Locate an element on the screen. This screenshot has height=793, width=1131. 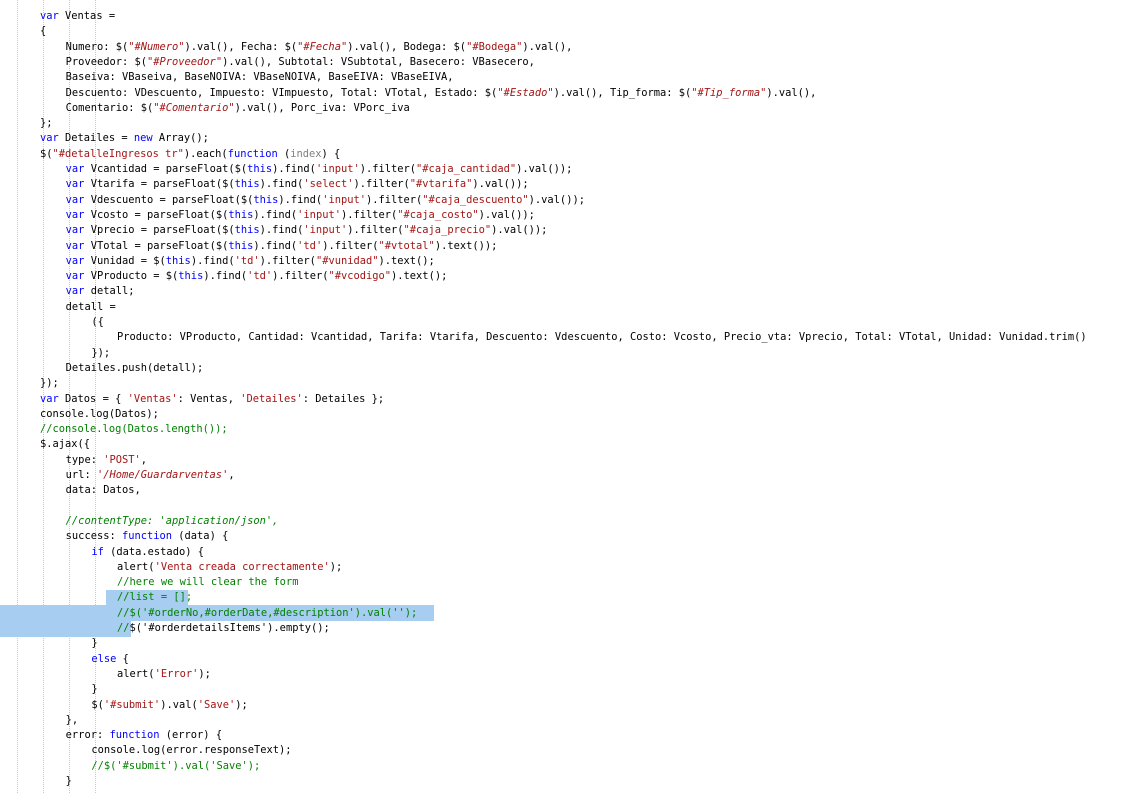
code-token: alert( is located at coordinates (136, 566).